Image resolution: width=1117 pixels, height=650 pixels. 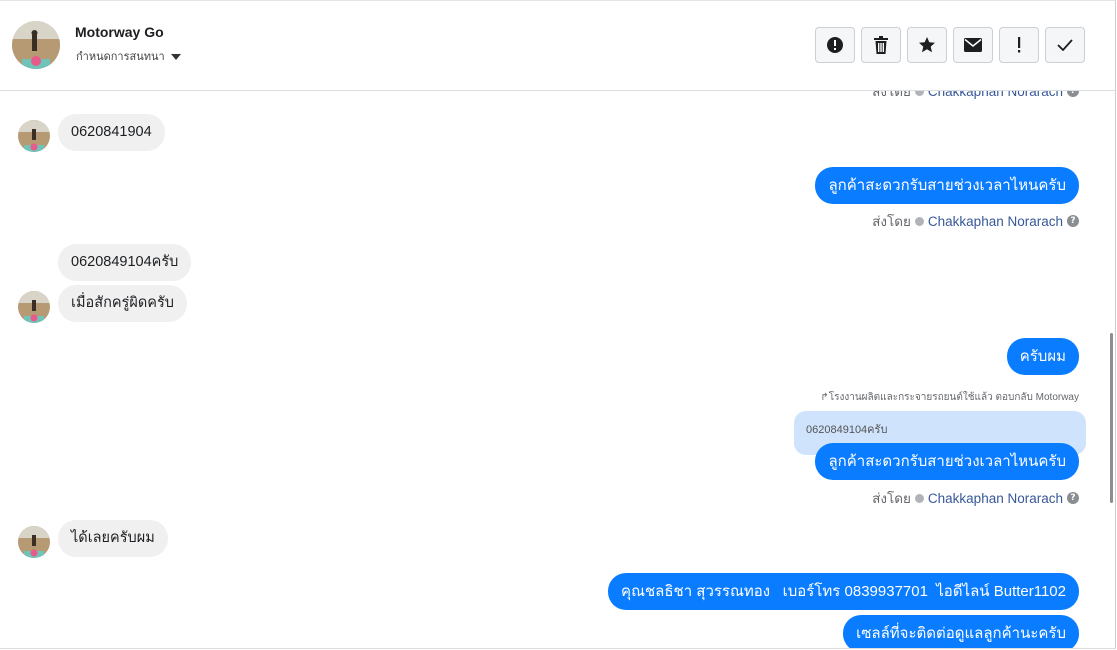 I want to click on star-button, so click(x=927, y=45).